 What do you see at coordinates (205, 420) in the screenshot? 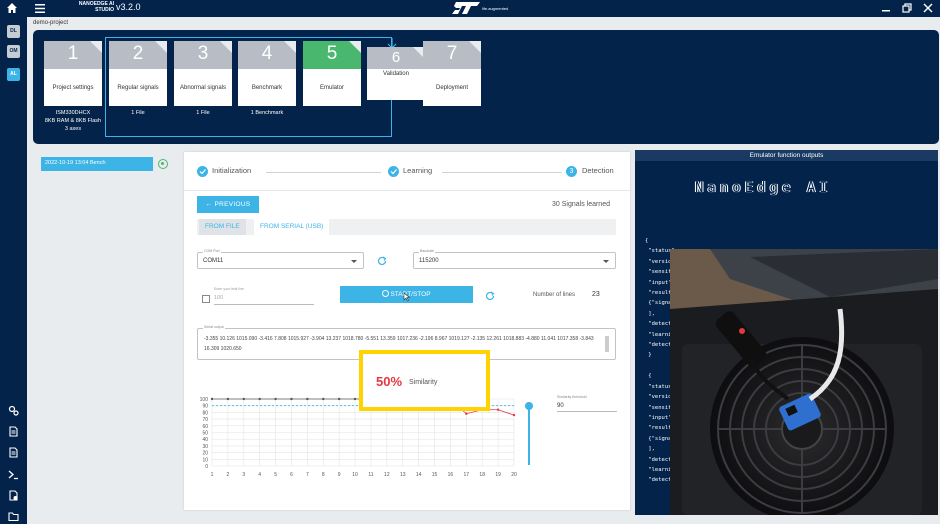
I see `y-tick-label: 70` at bounding box center [205, 420].